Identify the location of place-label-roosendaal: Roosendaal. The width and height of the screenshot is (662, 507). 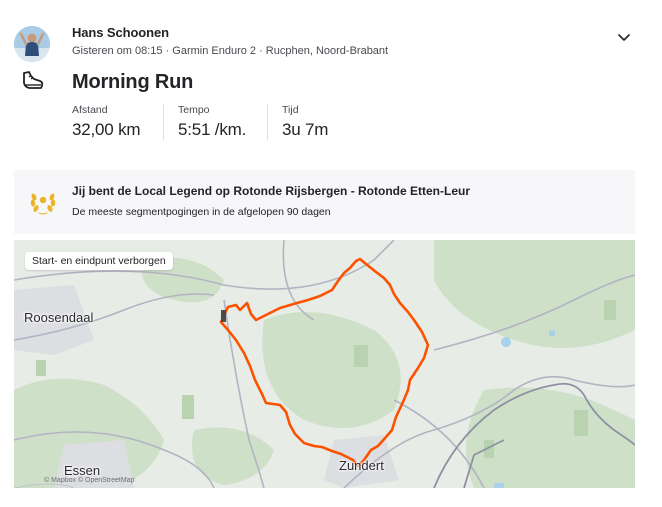
(59, 317).